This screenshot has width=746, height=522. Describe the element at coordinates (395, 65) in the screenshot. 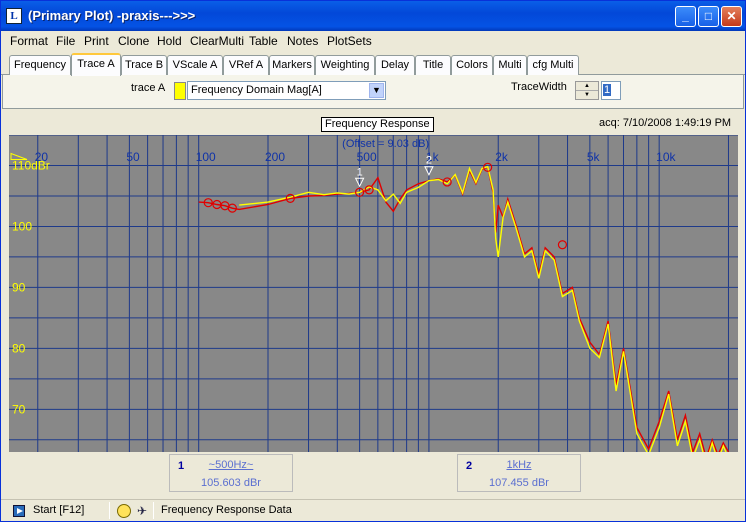

I see `tab-delay: Delay` at that location.